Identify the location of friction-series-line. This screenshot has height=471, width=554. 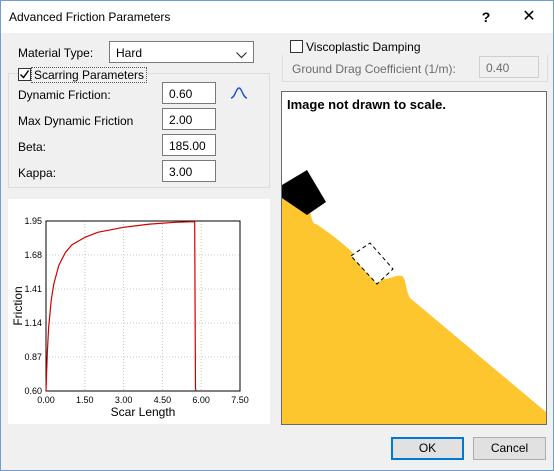
(121, 306).